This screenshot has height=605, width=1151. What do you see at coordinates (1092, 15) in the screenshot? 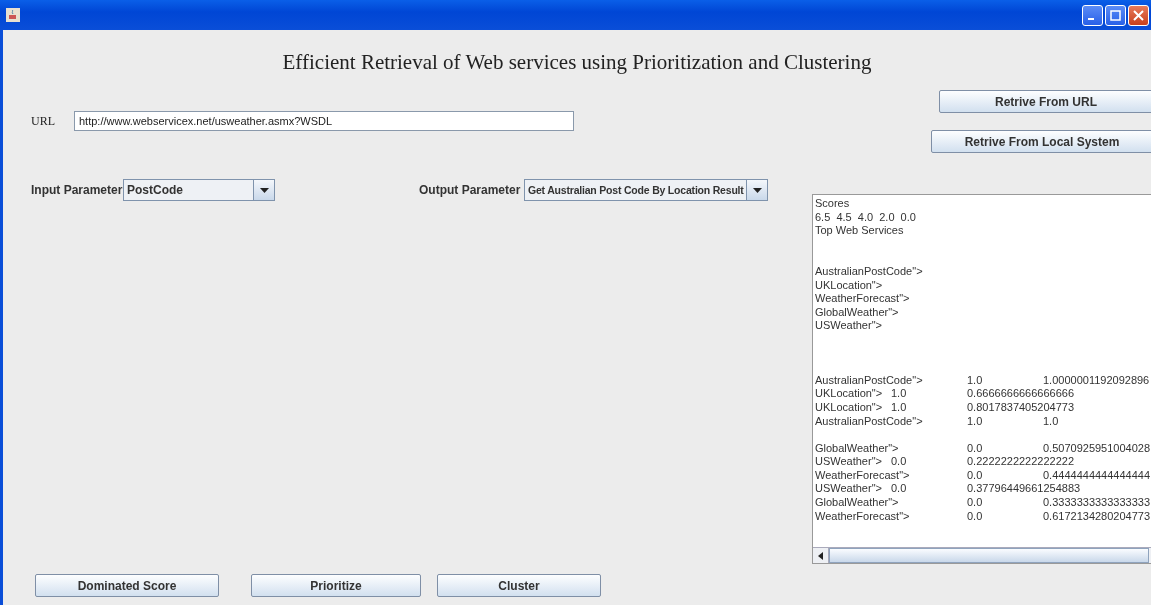
I see `minimize-button` at bounding box center [1092, 15].